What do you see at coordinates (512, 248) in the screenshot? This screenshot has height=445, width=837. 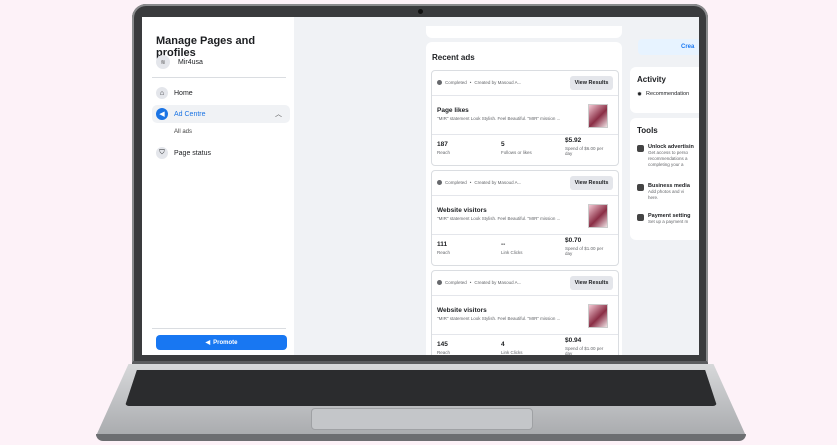 I see `metric-results: -- Link Clicks` at bounding box center [512, 248].